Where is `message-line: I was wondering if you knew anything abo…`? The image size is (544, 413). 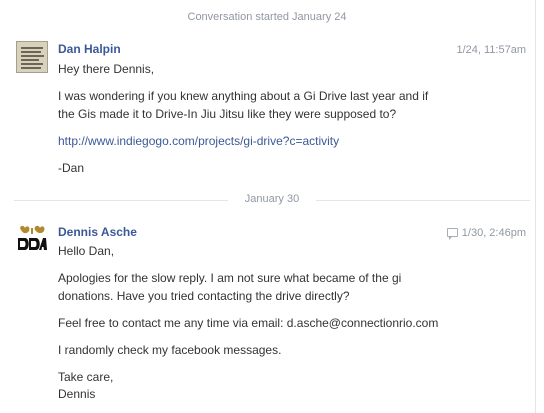 message-line: I was wondering if you knew anything abo… is located at coordinates (243, 96).